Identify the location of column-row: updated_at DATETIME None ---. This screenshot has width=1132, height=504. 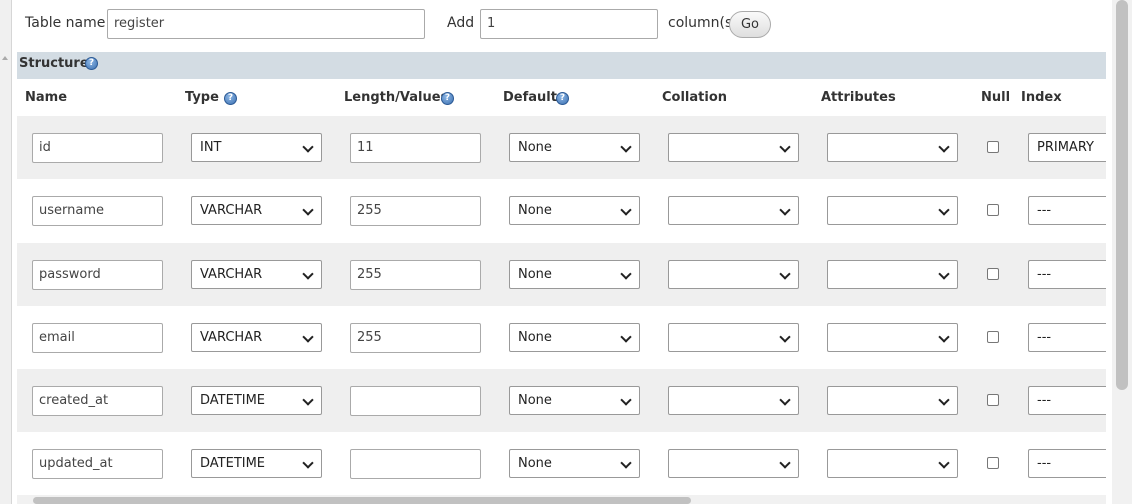
(562, 463).